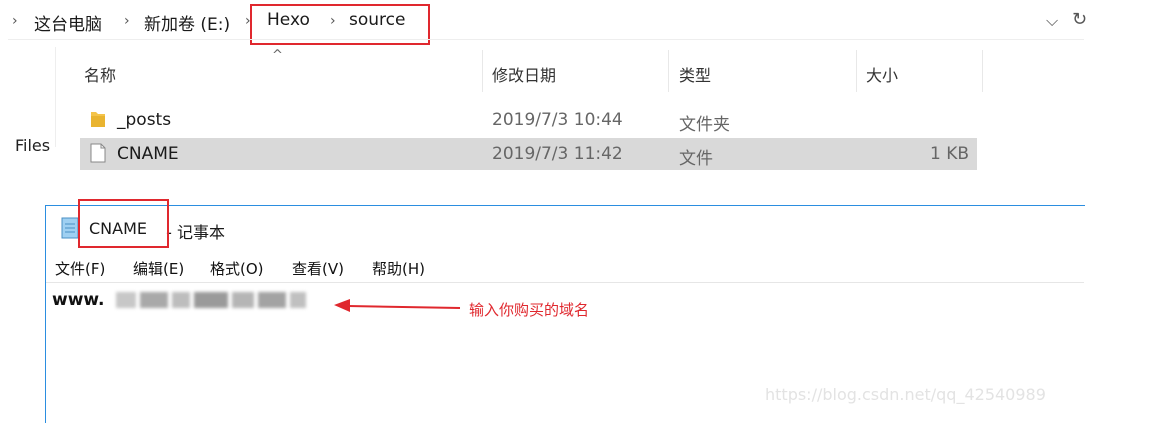 The image size is (1149, 423). What do you see at coordinates (144, 120) in the screenshot?
I see `file-name: _posts` at bounding box center [144, 120].